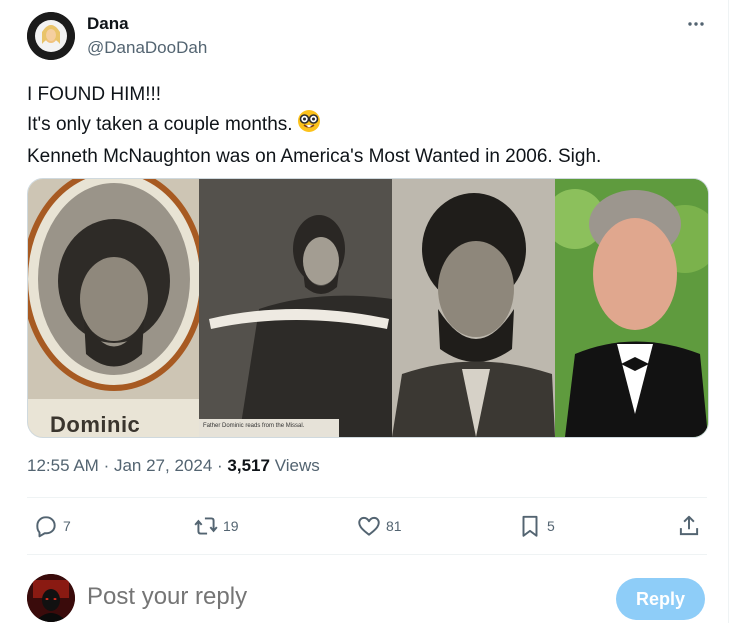 Image resolution: width=751 pixels, height=623 pixels. I want to click on post-meta: 12:55 AM · Jan 27, 2024 · 3,517 Views, so click(173, 466).